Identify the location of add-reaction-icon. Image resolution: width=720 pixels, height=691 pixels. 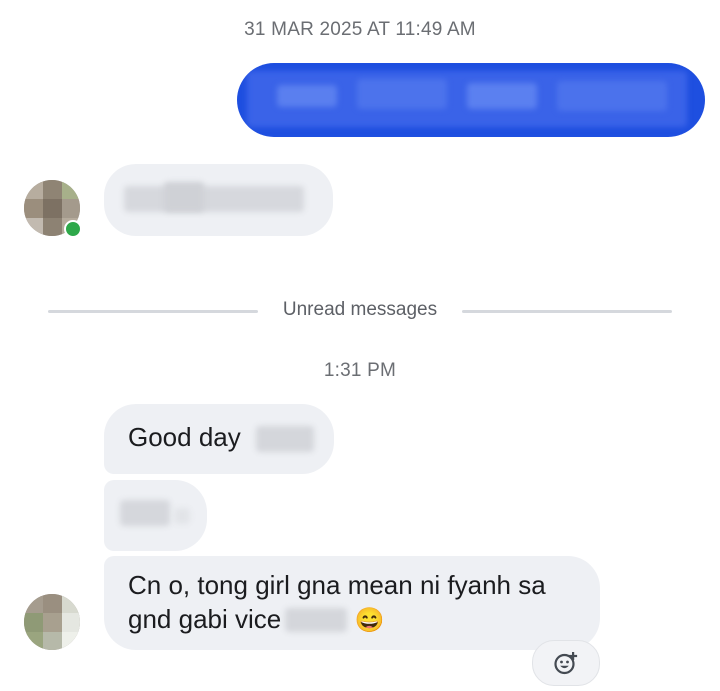
(566, 663).